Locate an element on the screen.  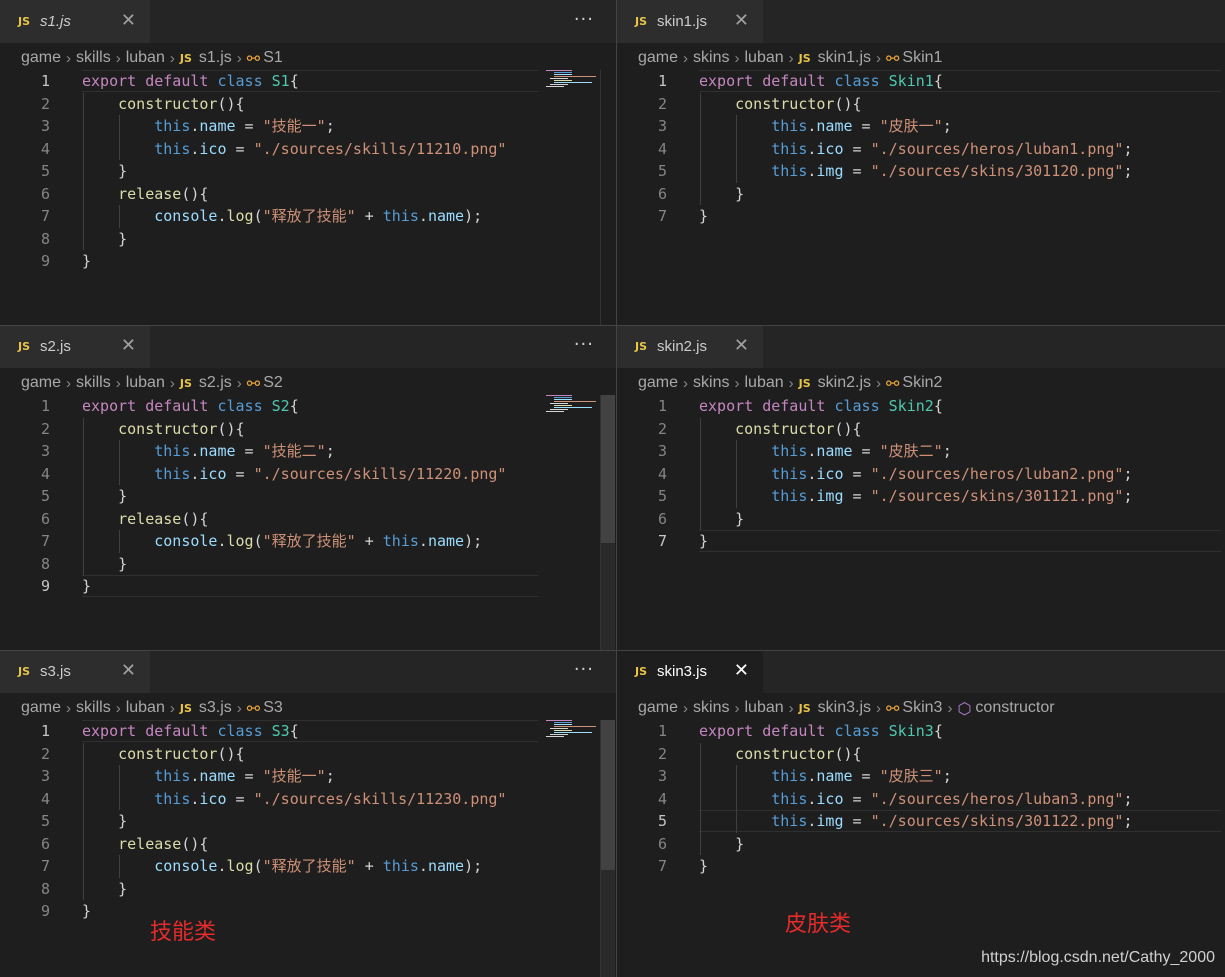
code-token: class is located at coordinates (240, 81).